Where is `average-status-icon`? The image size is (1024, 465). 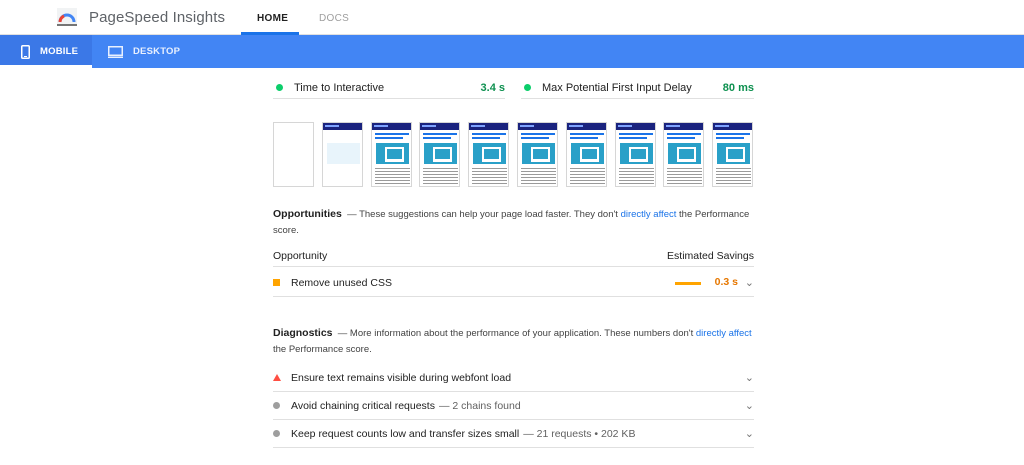
average-status-icon is located at coordinates (276, 282).